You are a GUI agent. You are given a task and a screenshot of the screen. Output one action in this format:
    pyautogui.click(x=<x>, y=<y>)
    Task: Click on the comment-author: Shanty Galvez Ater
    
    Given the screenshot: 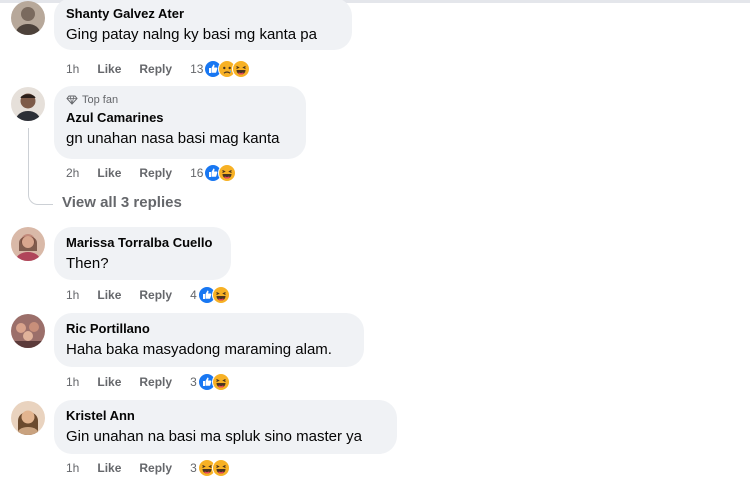 What is the action you would take?
    pyautogui.click(x=203, y=13)
    